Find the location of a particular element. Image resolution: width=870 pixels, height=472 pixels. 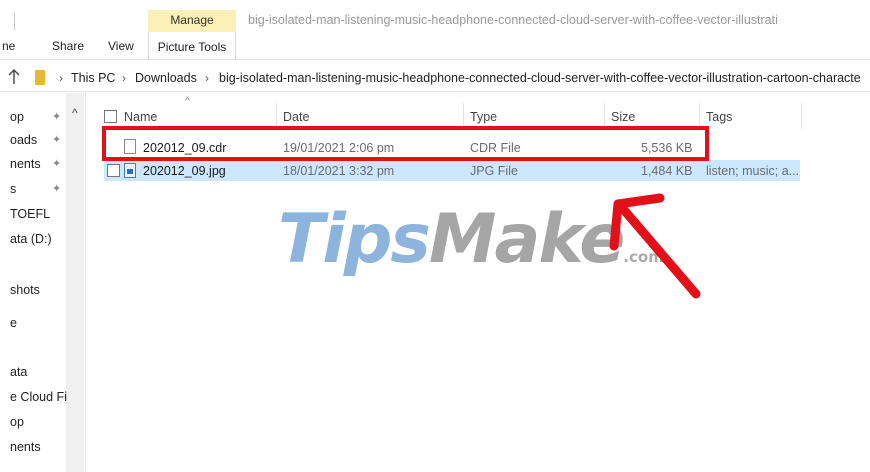

column-divider is located at coordinates (801, 116).